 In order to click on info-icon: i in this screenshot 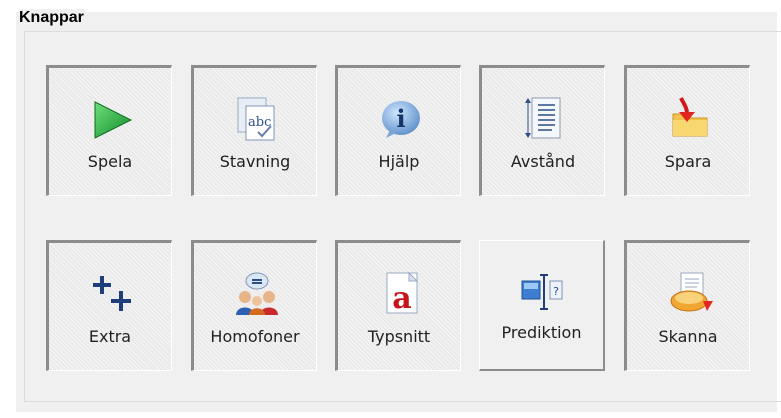, I will do `click(401, 119)`.